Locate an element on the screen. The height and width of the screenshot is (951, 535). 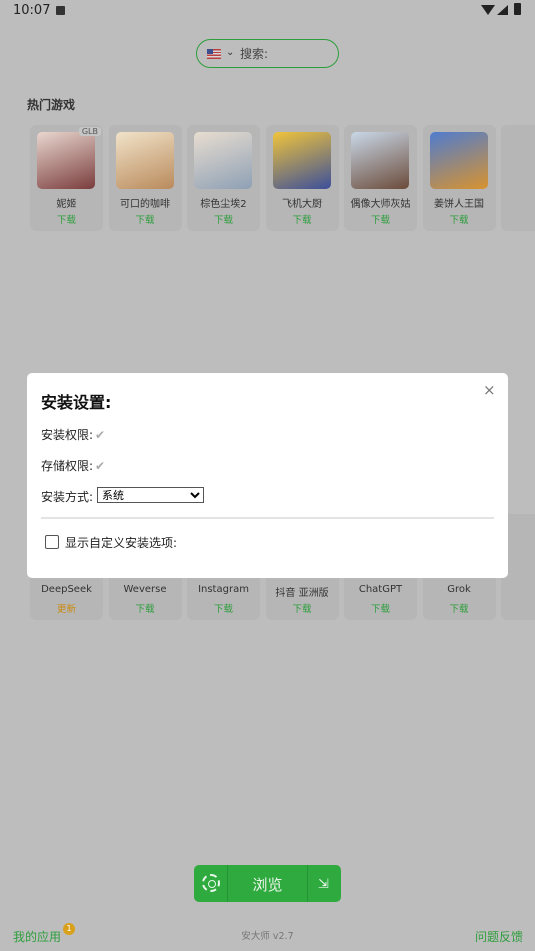
game-name: 飞机大厨 is located at coordinates (302, 204).